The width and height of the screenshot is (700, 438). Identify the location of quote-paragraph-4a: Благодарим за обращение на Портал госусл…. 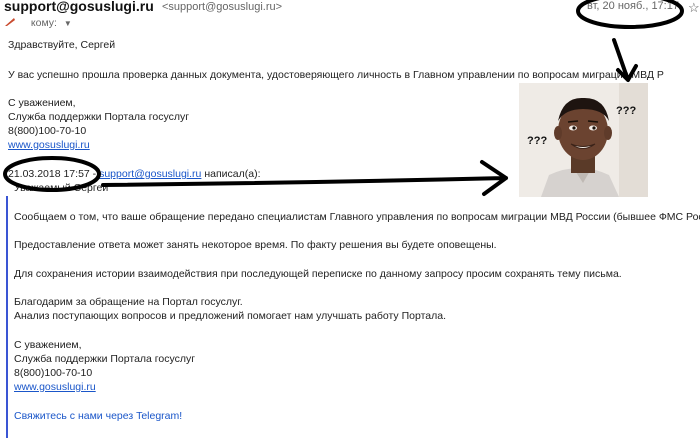
(128, 302).